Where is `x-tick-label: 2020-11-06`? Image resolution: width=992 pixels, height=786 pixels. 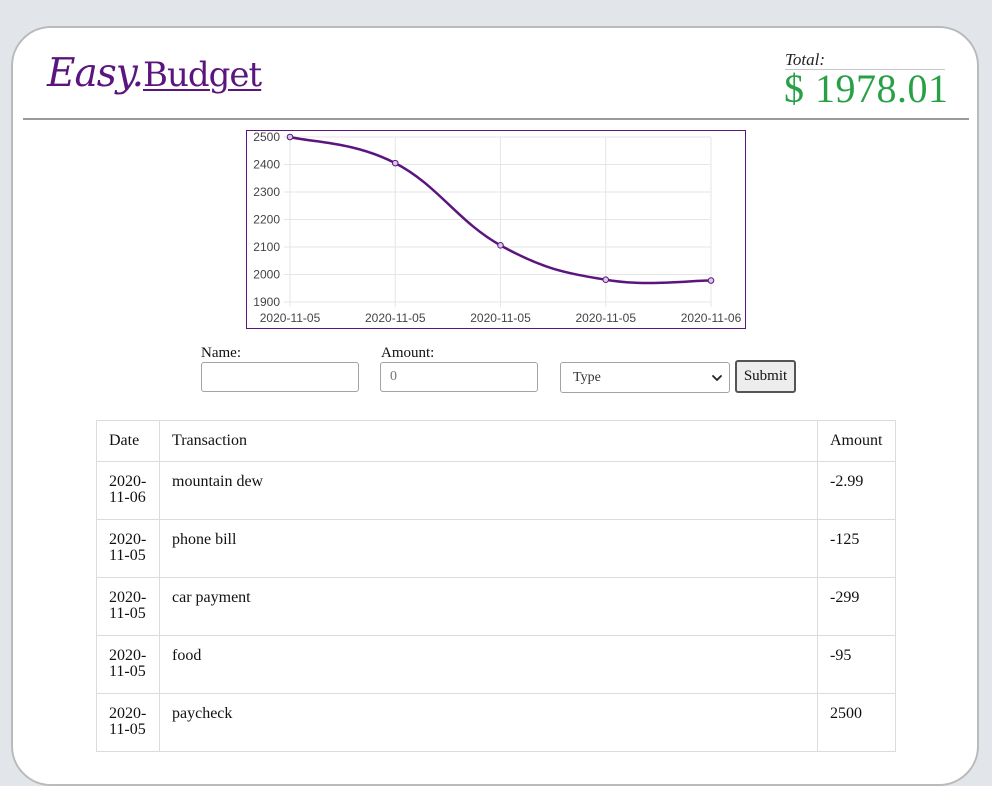 x-tick-label: 2020-11-06 is located at coordinates (711, 318).